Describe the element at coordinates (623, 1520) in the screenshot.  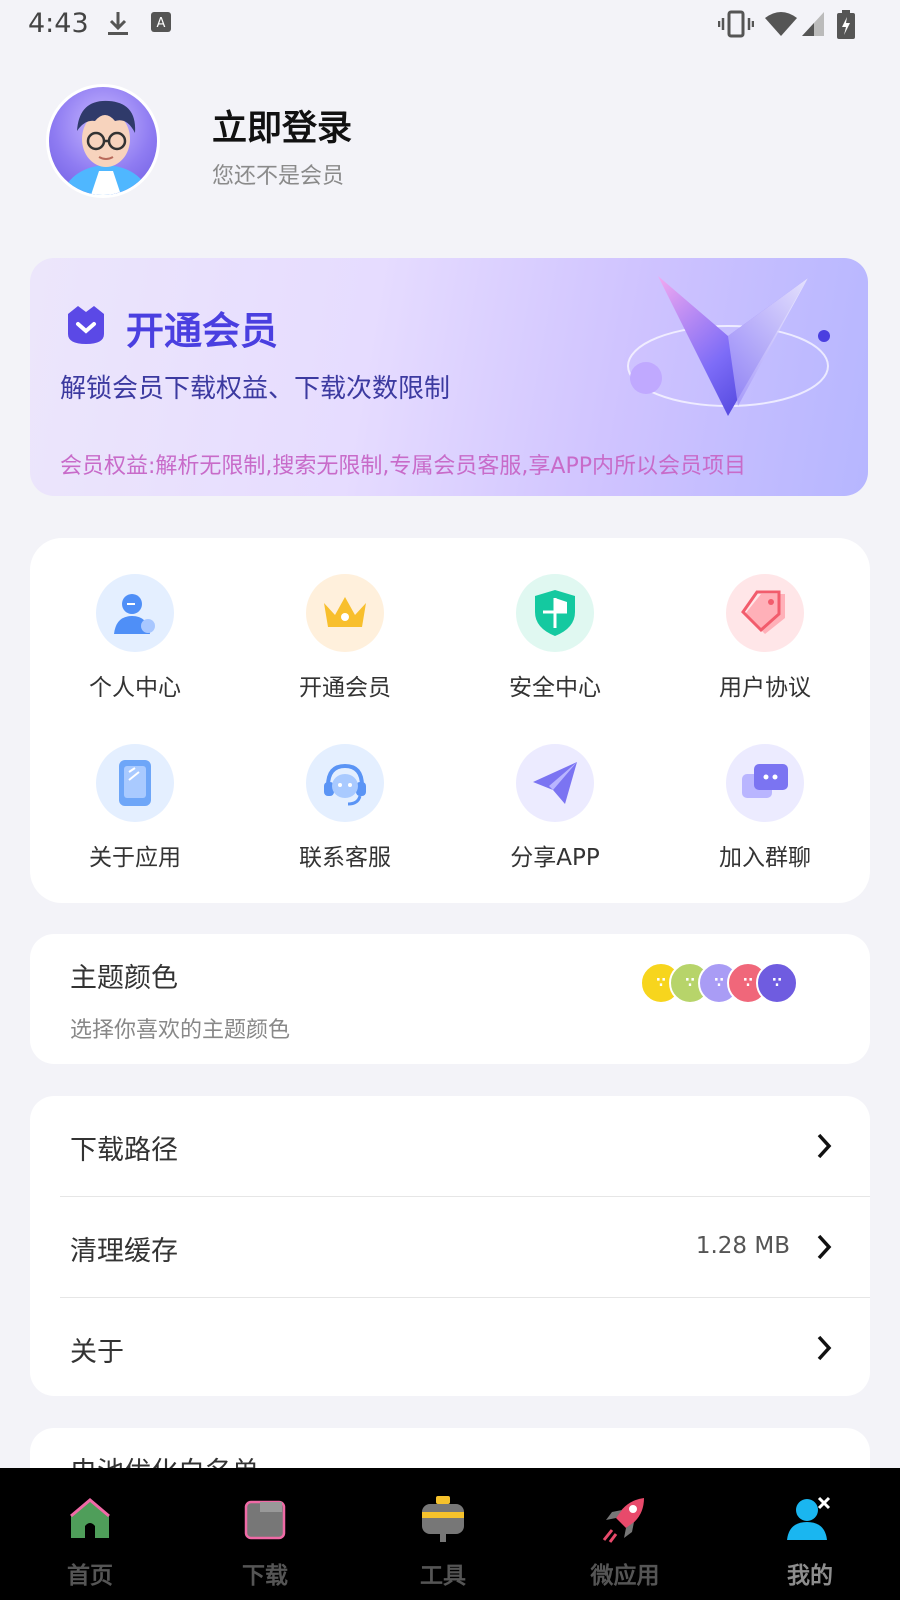
I see `rocket-icon` at that location.